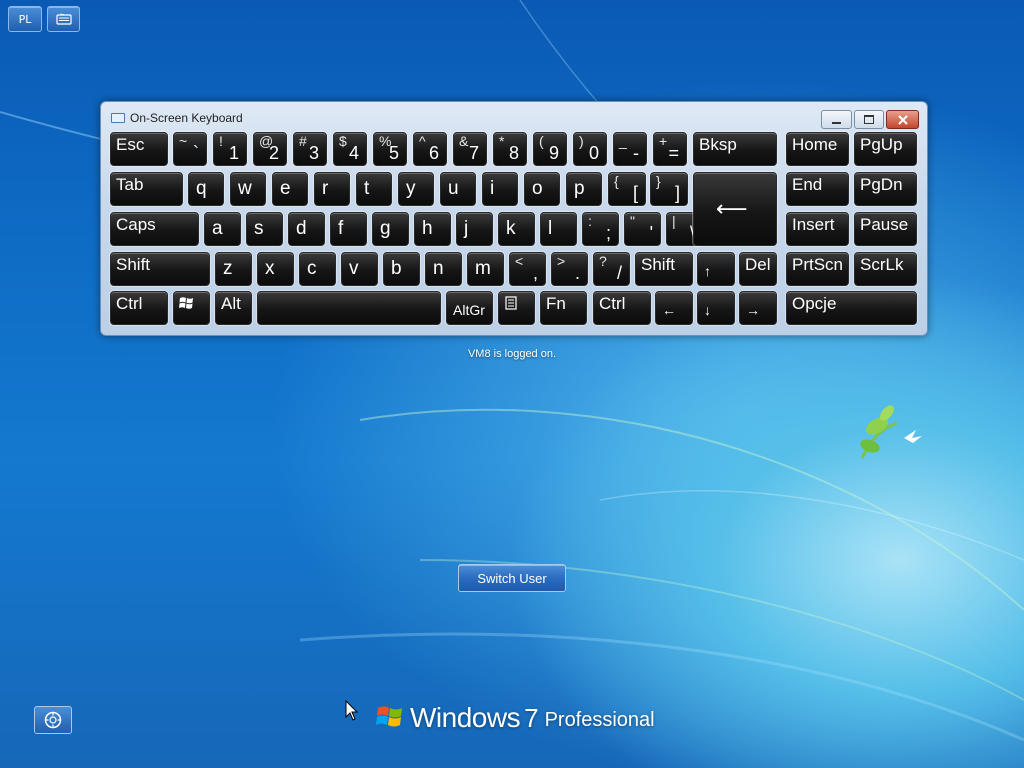  Describe the element at coordinates (190, 149) in the screenshot. I see `key-symbol-0-1: ~ `` at that location.